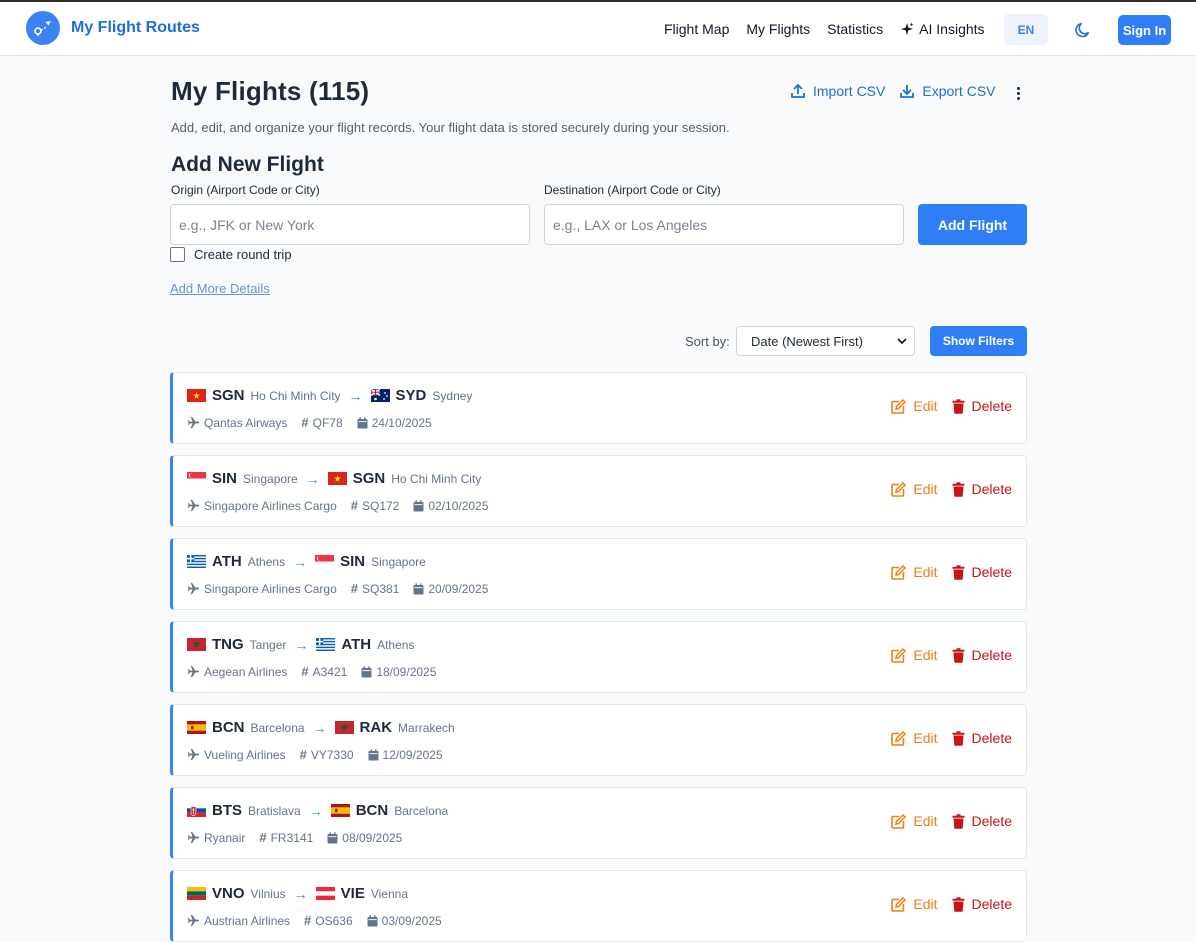 The image size is (1196, 942). What do you see at coordinates (326, 644) in the screenshot?
I see `flag-gr-icon` at bounding box center [326, 644].